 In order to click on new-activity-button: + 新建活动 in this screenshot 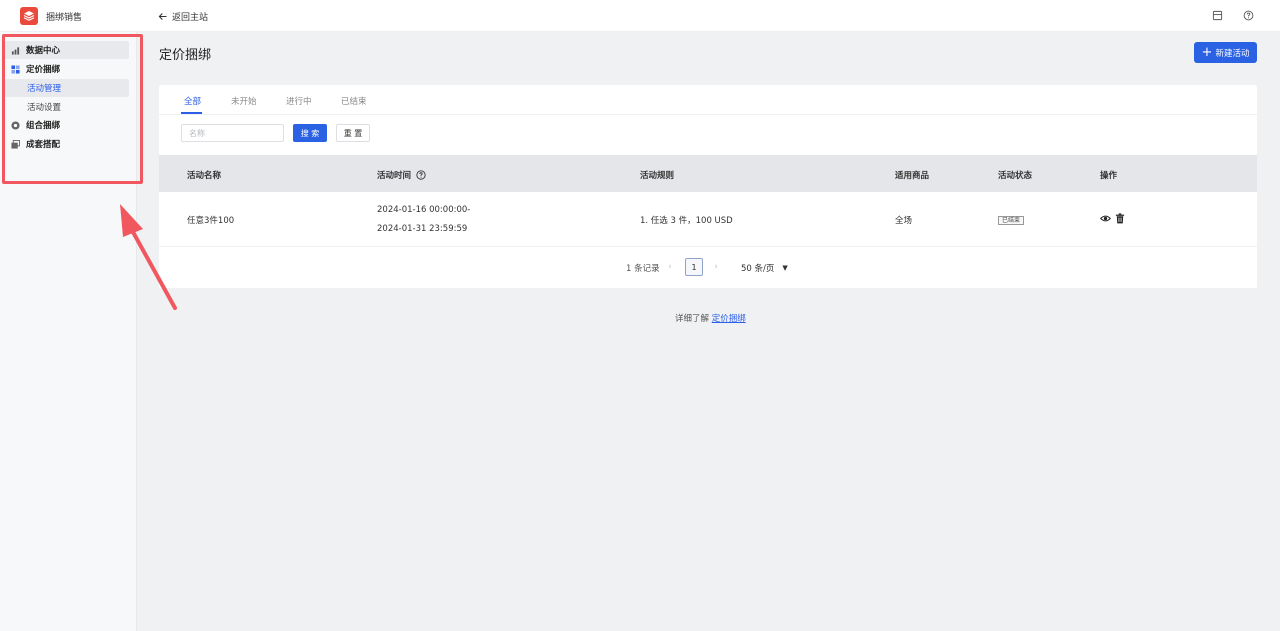, I will do `click(1225, 52)`.